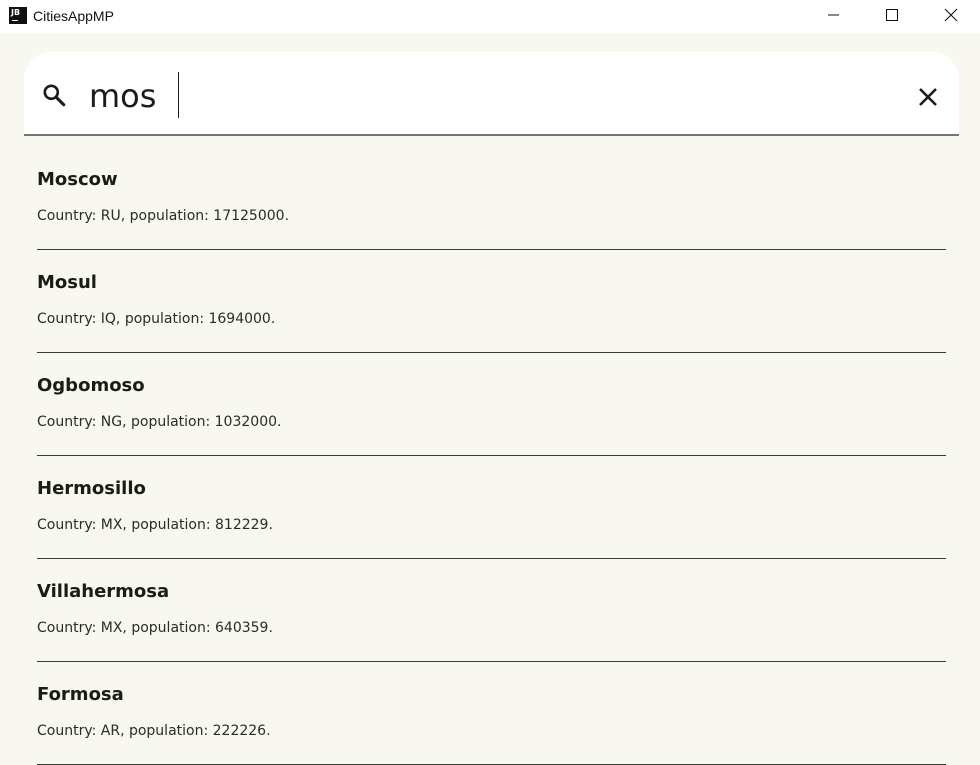 The width and height of the screenshot is (980, 765). I want to click on city-name: Hermosillo, so click(91, 488).